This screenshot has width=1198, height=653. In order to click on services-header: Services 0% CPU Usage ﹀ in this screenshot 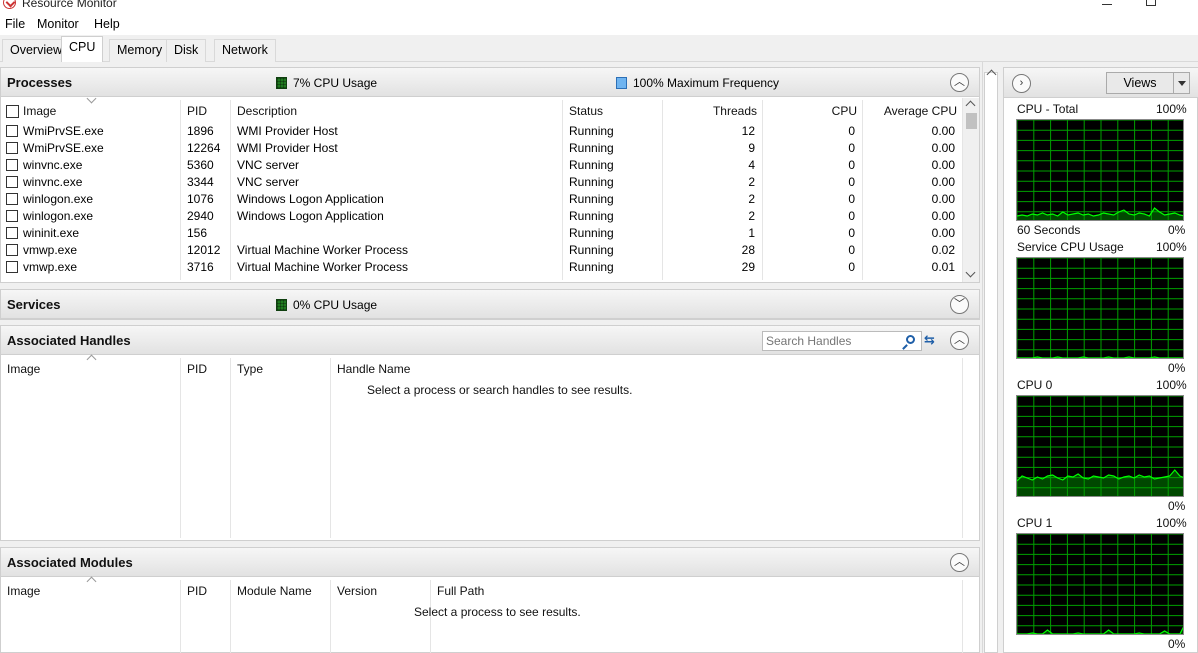, I will do `click(490, 304)`.